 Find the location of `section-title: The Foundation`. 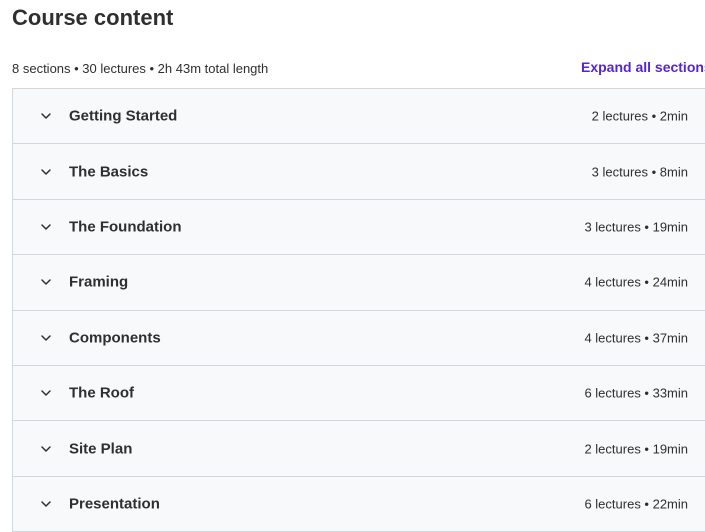

section-title: The Foundation is located at coordinates (125, 227).